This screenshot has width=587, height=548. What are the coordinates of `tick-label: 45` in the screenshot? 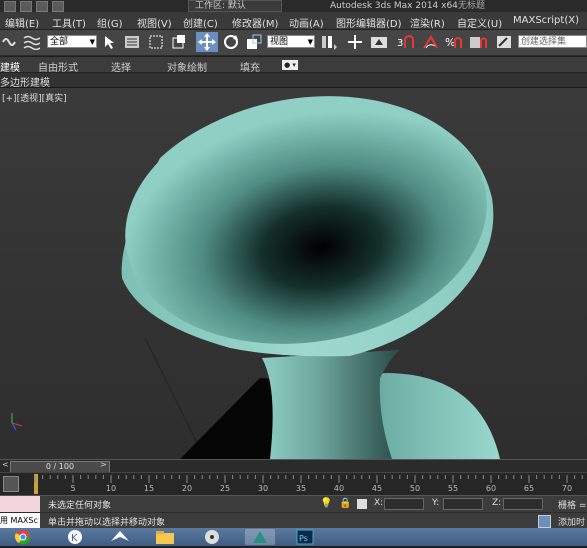 It's located at (377, 488).